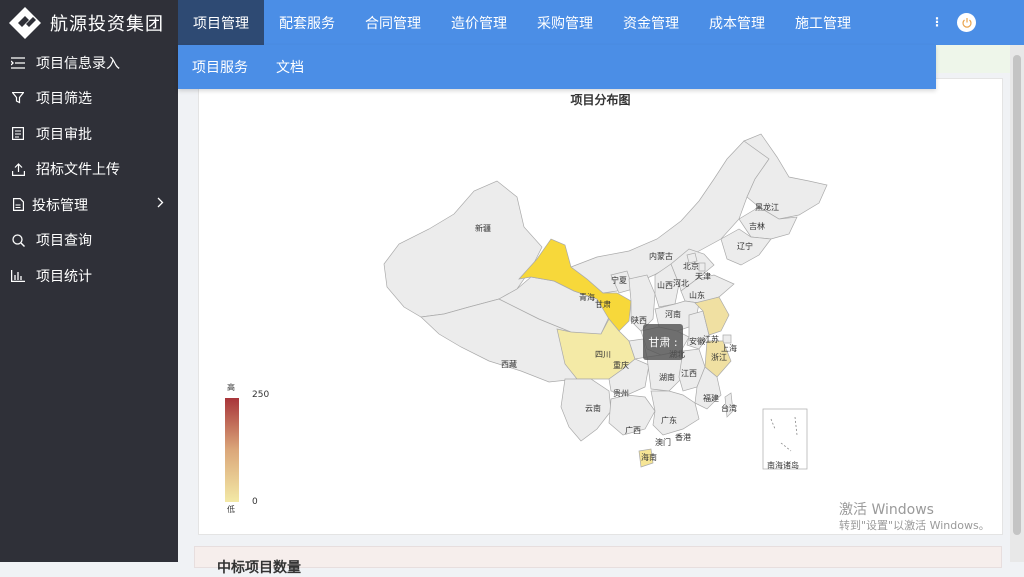  I want to click on activation-watermark-title: 激活 Windows, so click(886, 510).